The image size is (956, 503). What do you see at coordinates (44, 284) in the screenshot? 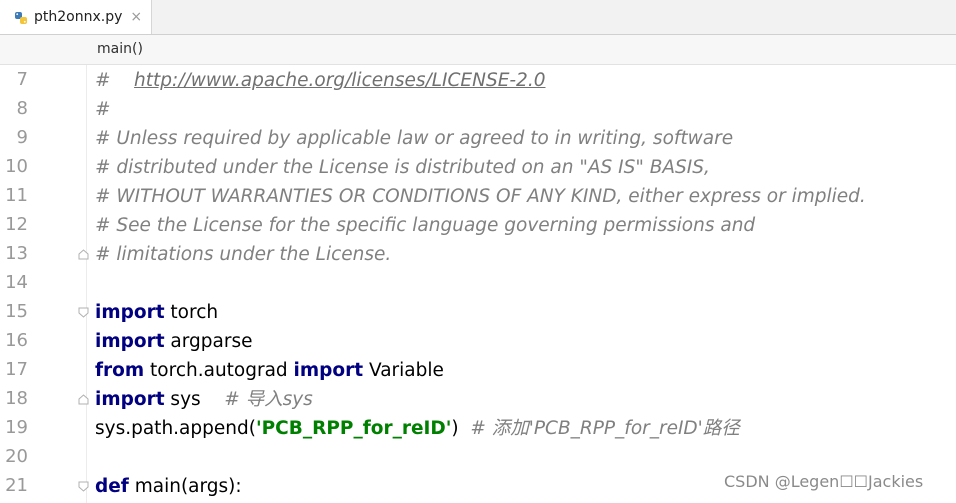
I see `line-number-gutter: 7 8 9 10 11 12 13 14 15 16 17 18 19 20 21` at bounding box center [44, 284].